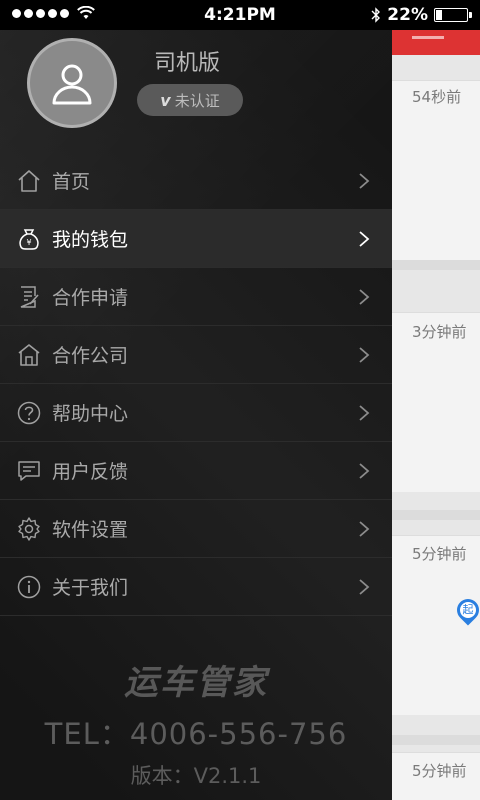 The image size is (480, 800). I want to click on verify-status-badge: v 未认证, so click(190, 100).